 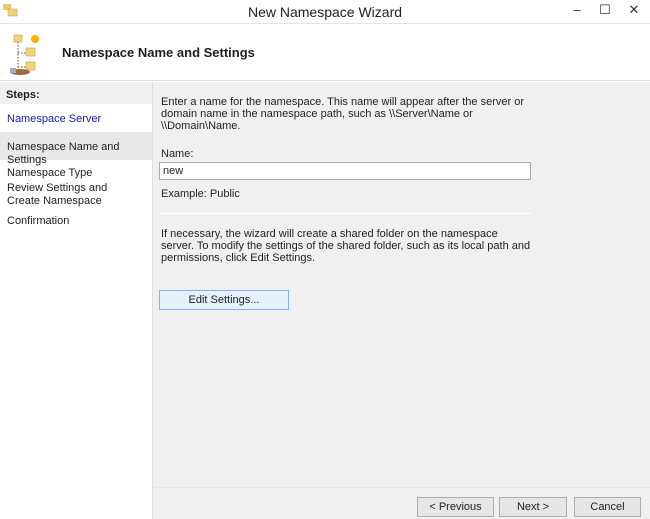 What do you see at coordinates (401, 503) in the screenshot?
I see `footer-bar: < Previous Next > Cancel` at bounding box center [401, 503].